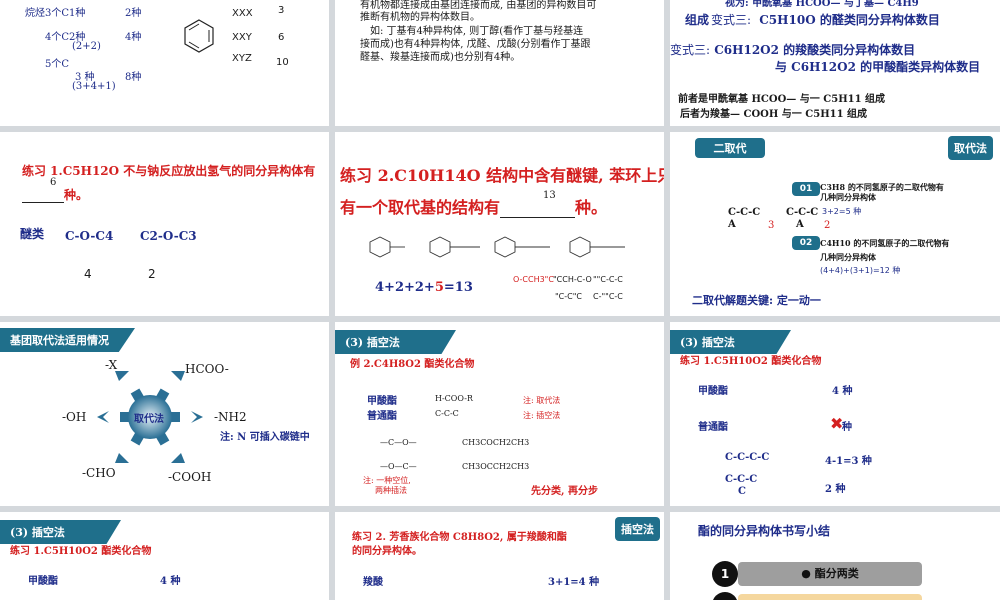 Image resolution: width=1000 pixels, height=600 pixels. What do you see at coordinates (842, 211) in the screenshot?
I see `step-answer: 3+2=5 种` at bounding box center [842, 211].